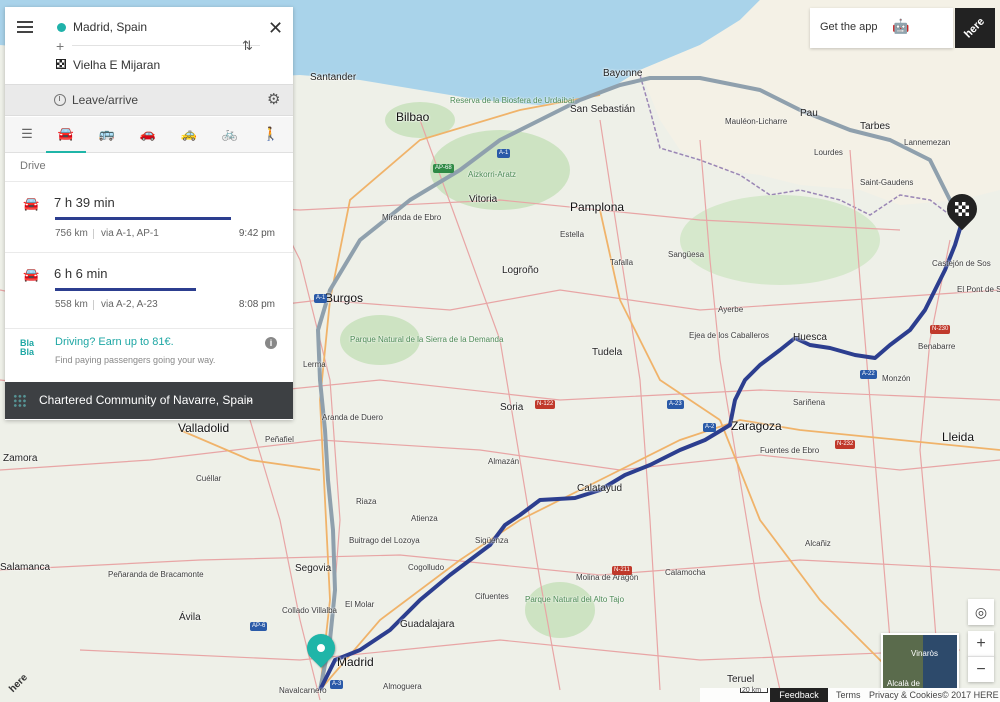 The image size is (1000, 702). What do you see at coordinates (247, 46) in the screenshot?
I see `swap-icon: ⇅` at bounding box center [247, 46].